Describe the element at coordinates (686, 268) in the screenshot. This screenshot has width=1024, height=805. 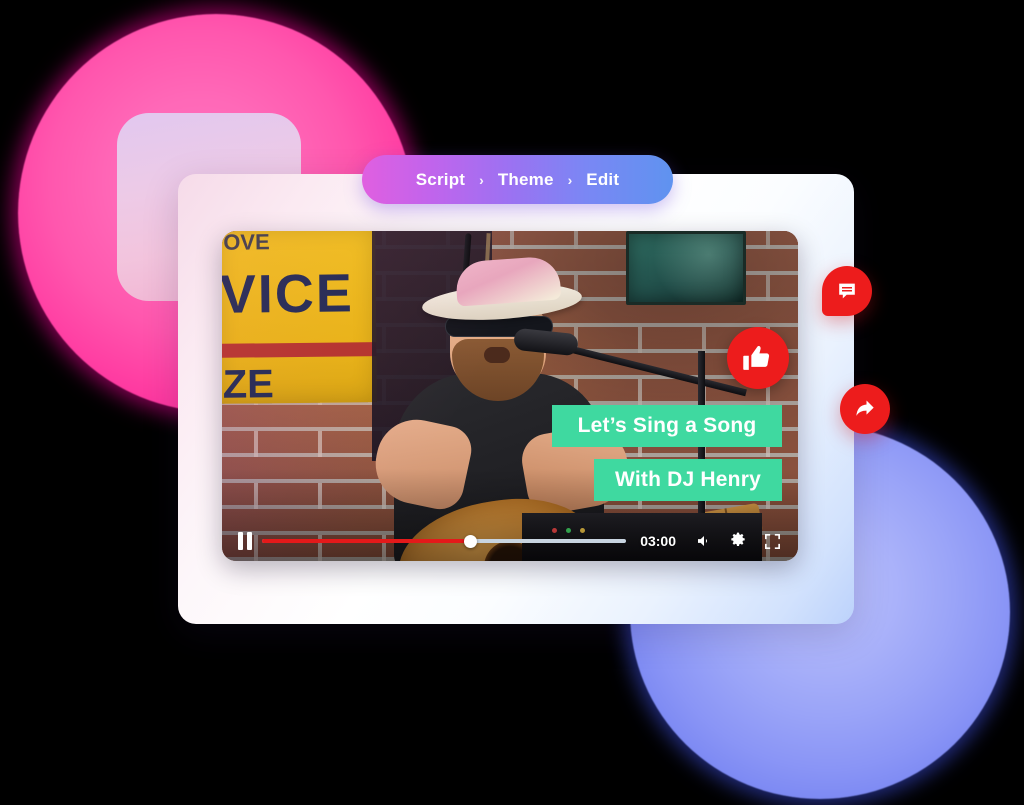
I see `green-metal-panel` at that location.